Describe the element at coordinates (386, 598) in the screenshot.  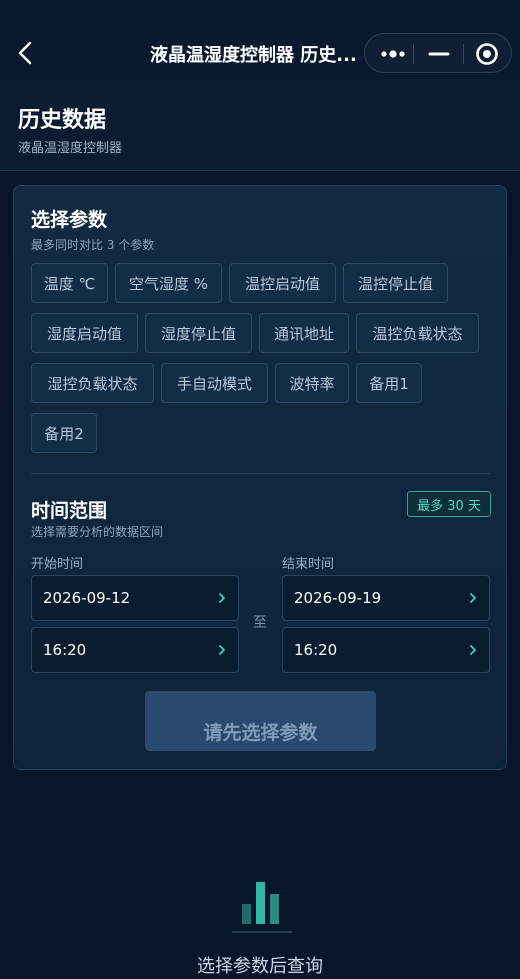
I see `end-date-picker: 2026-09-19` at that location.